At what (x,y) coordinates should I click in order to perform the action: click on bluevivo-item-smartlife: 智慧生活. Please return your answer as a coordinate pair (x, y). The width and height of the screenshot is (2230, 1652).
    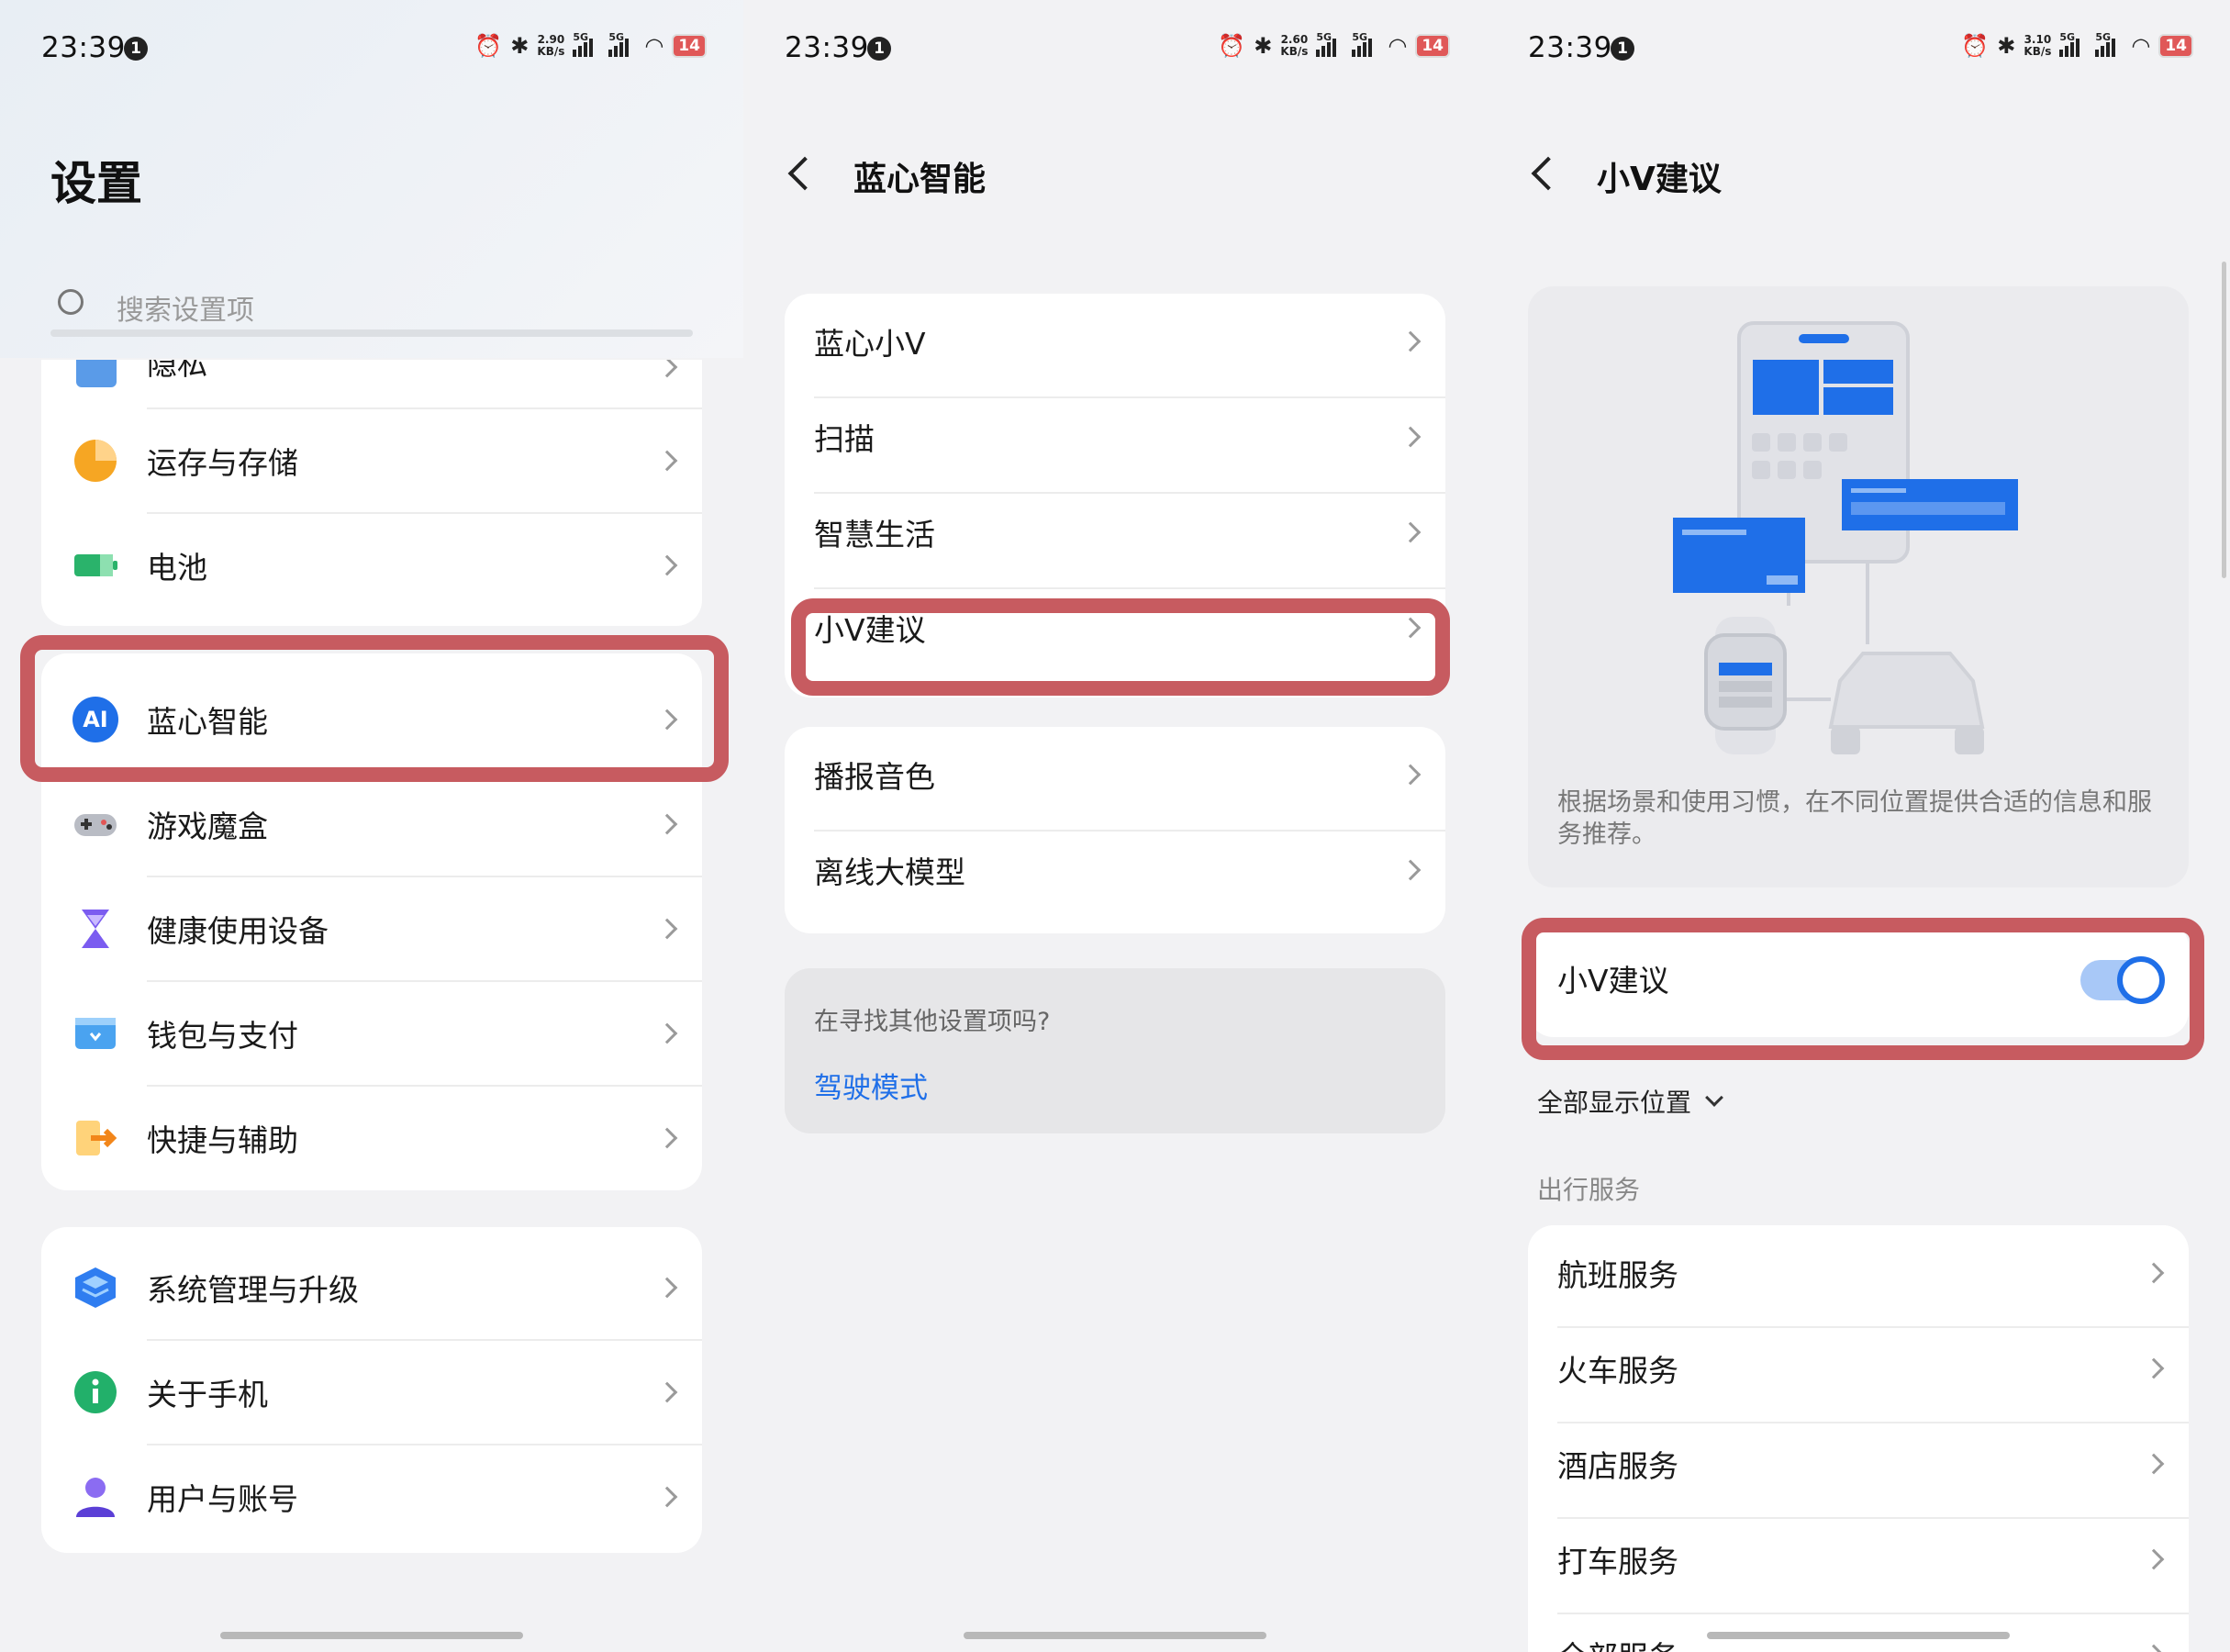
    Looking at the image, I should click on (1115, 532).